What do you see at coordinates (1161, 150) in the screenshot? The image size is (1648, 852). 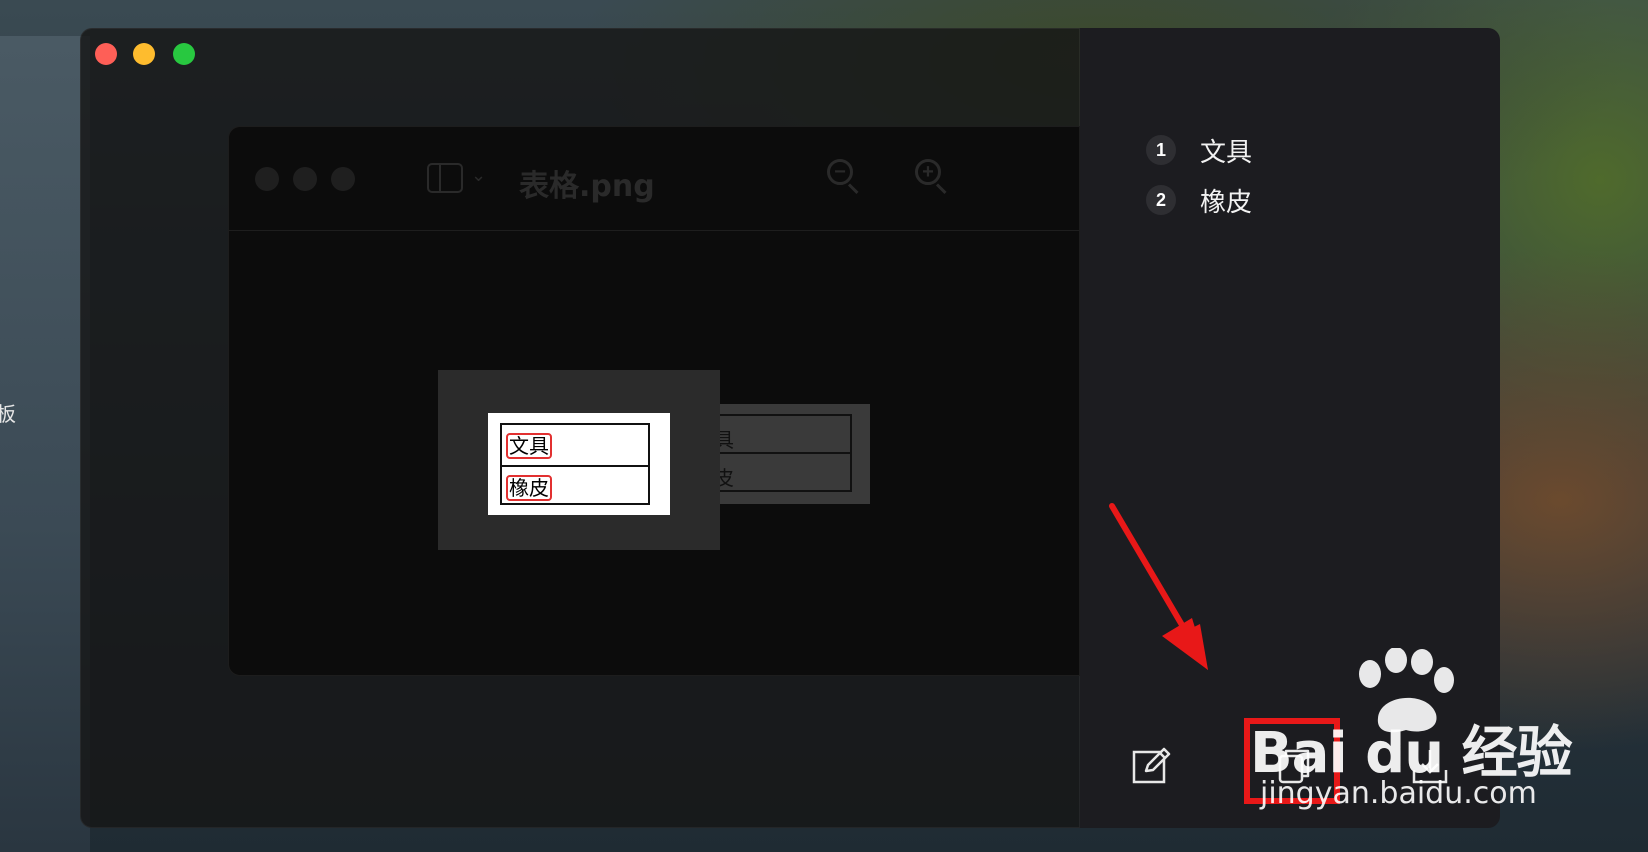 I see `result-index-badge: 1` at bounding box center [1161, 150].